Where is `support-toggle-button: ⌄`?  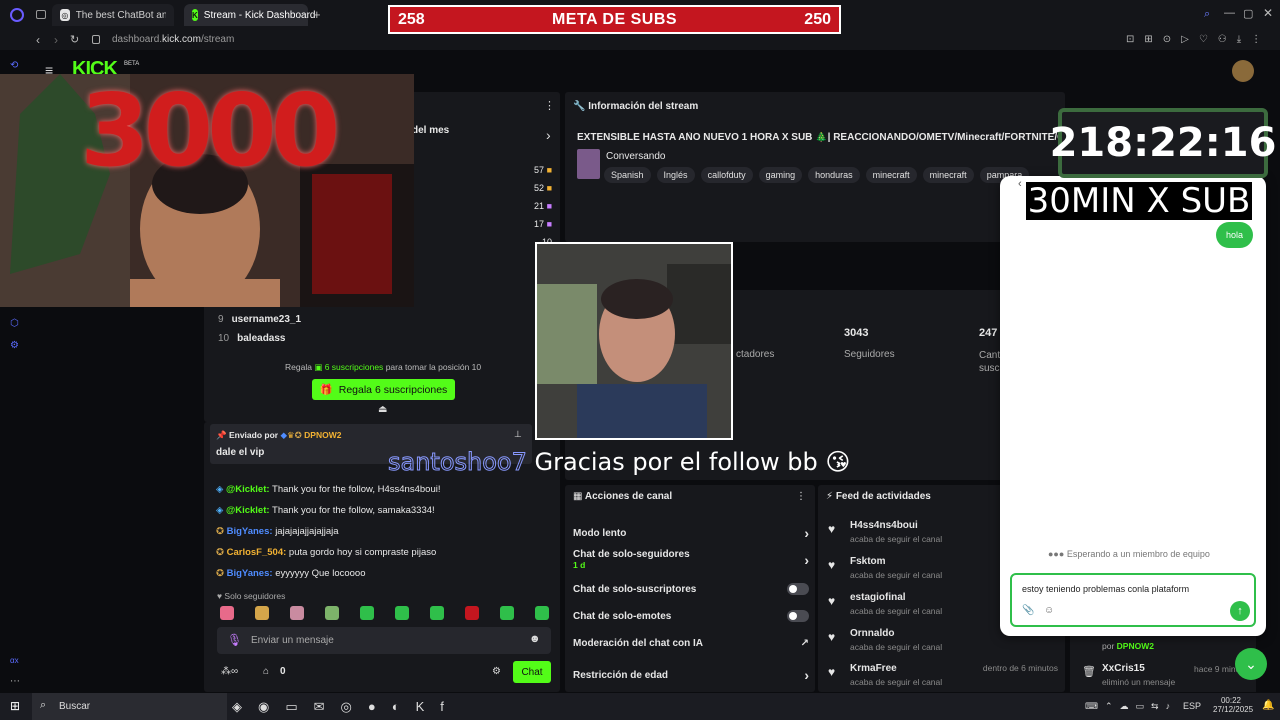
support-toggle-button: ⌄ is located at coordinates (1251, 664).